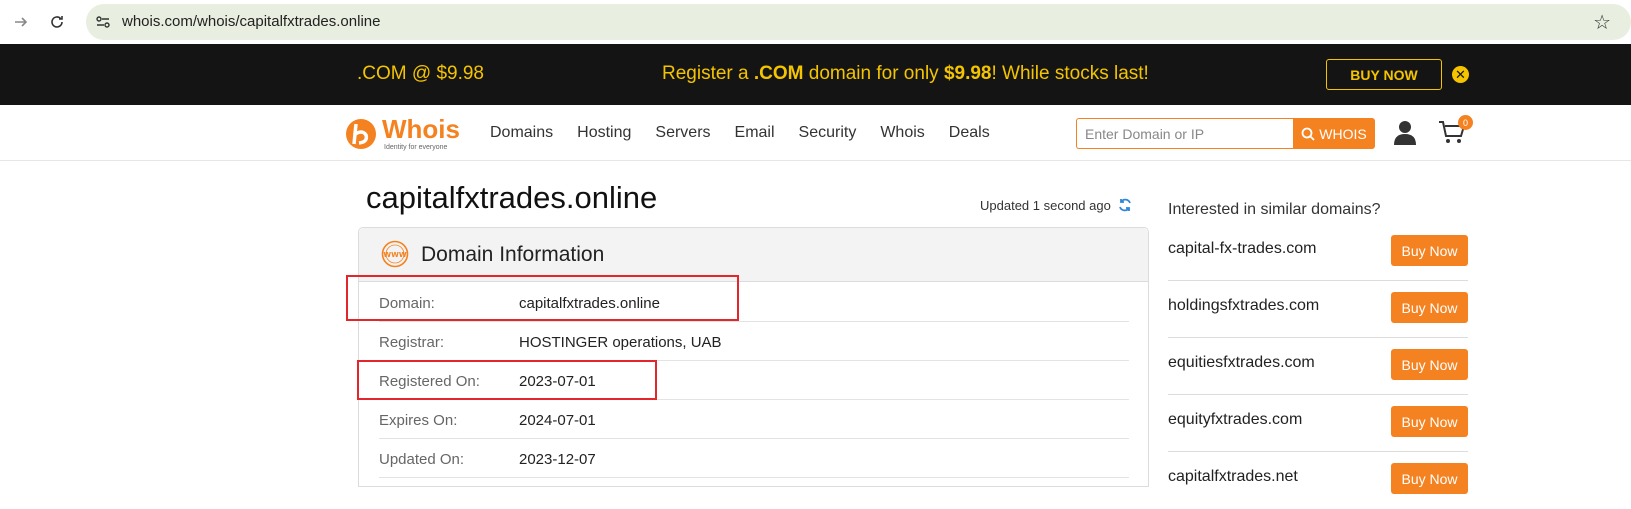  I want to click on cart-count-badge: 0, so click(1465, 122).